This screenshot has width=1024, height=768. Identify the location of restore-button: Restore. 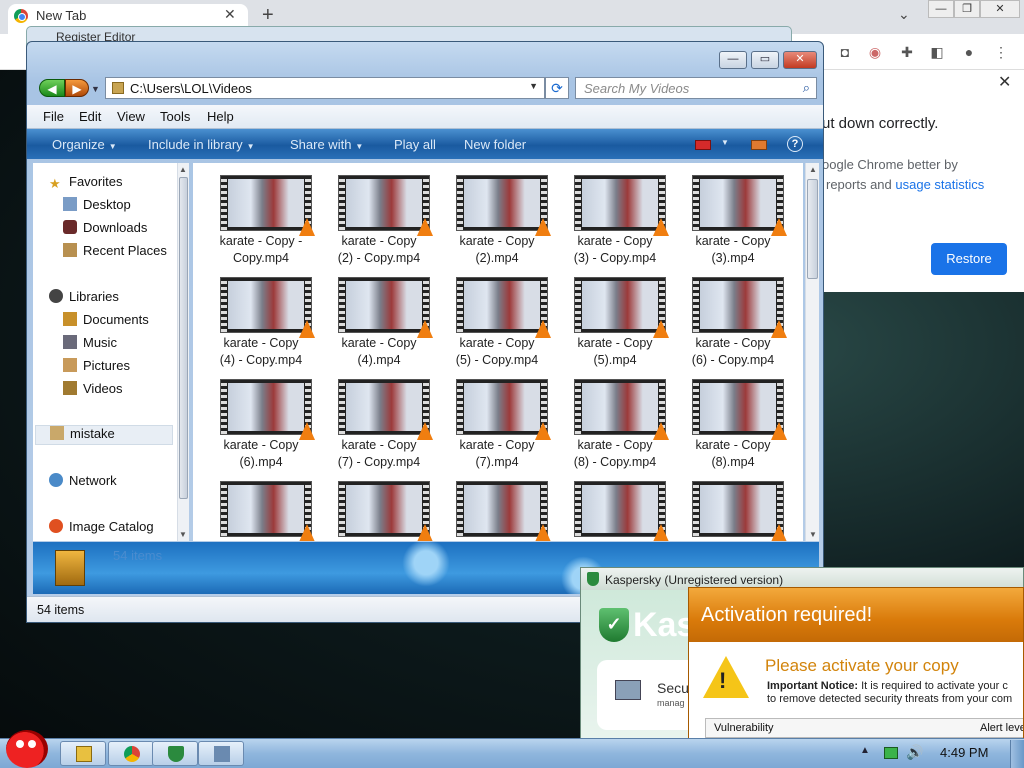
(969, 259).